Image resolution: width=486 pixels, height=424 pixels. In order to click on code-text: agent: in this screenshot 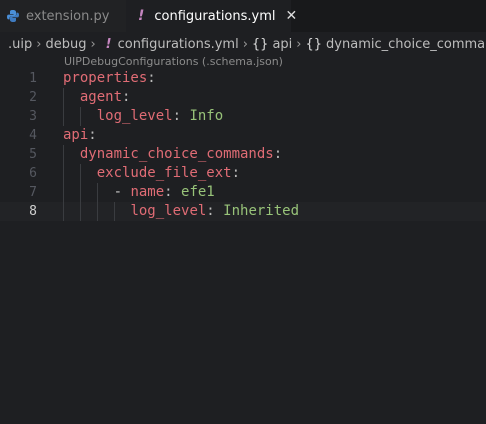, I will do `click(105, 97)`.